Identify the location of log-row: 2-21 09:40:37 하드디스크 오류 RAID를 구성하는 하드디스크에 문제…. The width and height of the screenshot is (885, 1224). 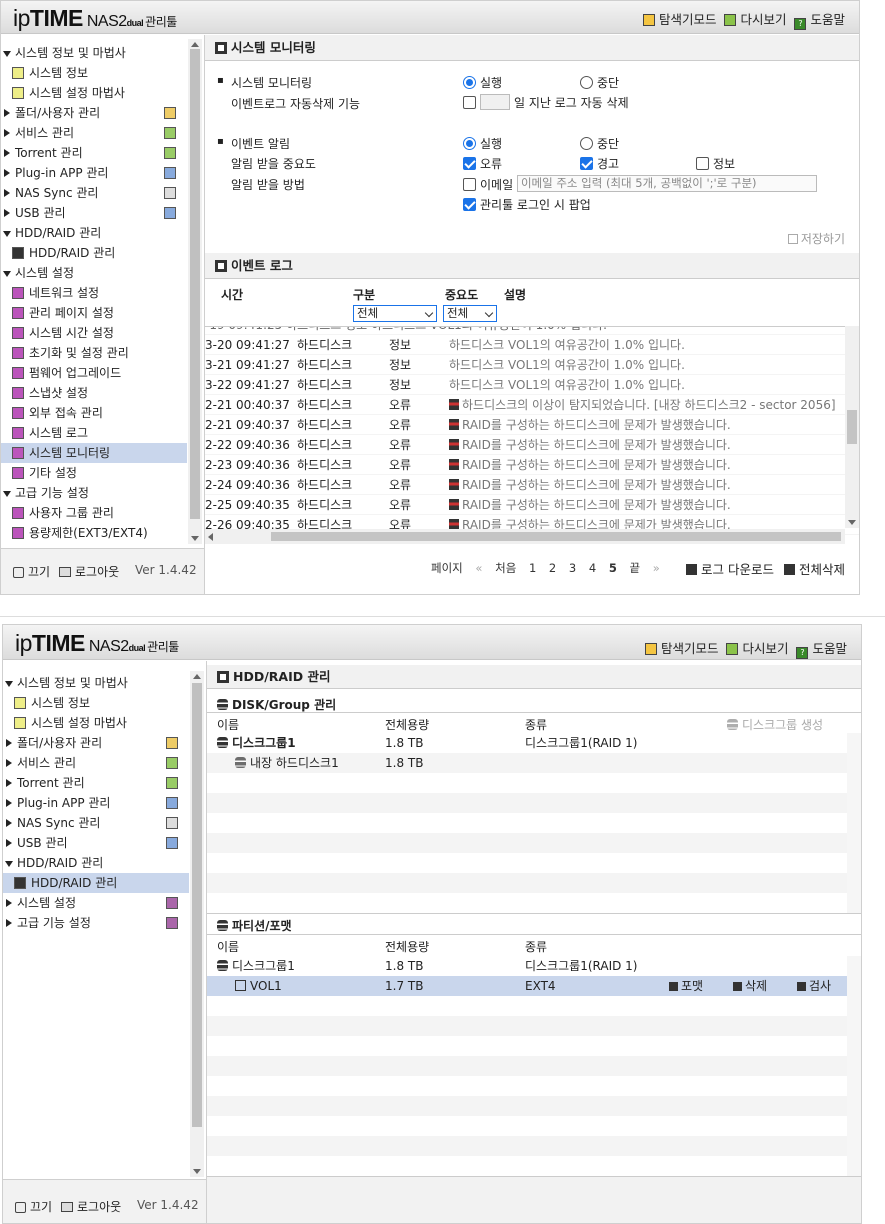
(532, 425).